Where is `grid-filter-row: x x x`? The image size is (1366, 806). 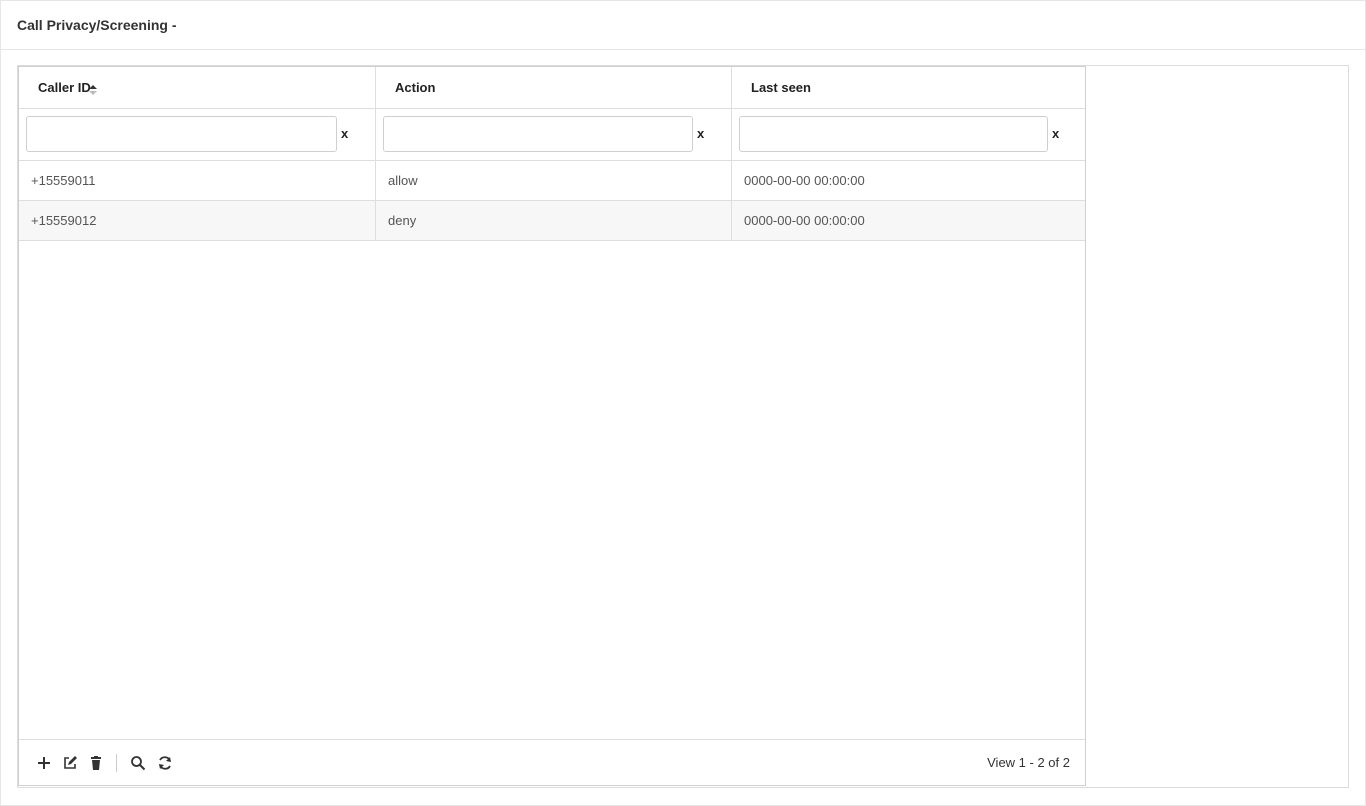 grid-filter-row: x x x is located at coordinates (552, 135).